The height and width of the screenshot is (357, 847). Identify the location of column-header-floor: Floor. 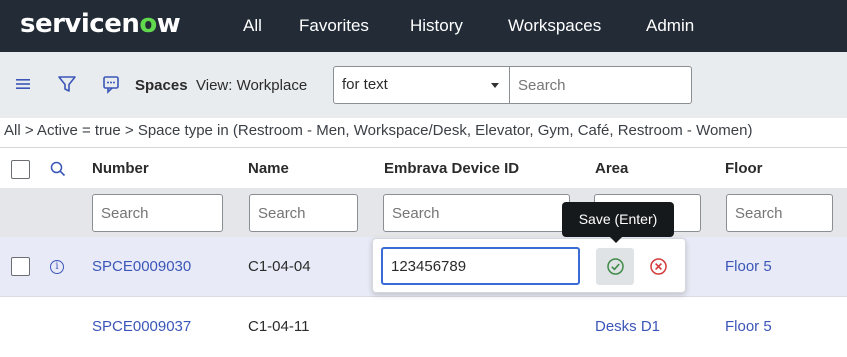
(744, 168).